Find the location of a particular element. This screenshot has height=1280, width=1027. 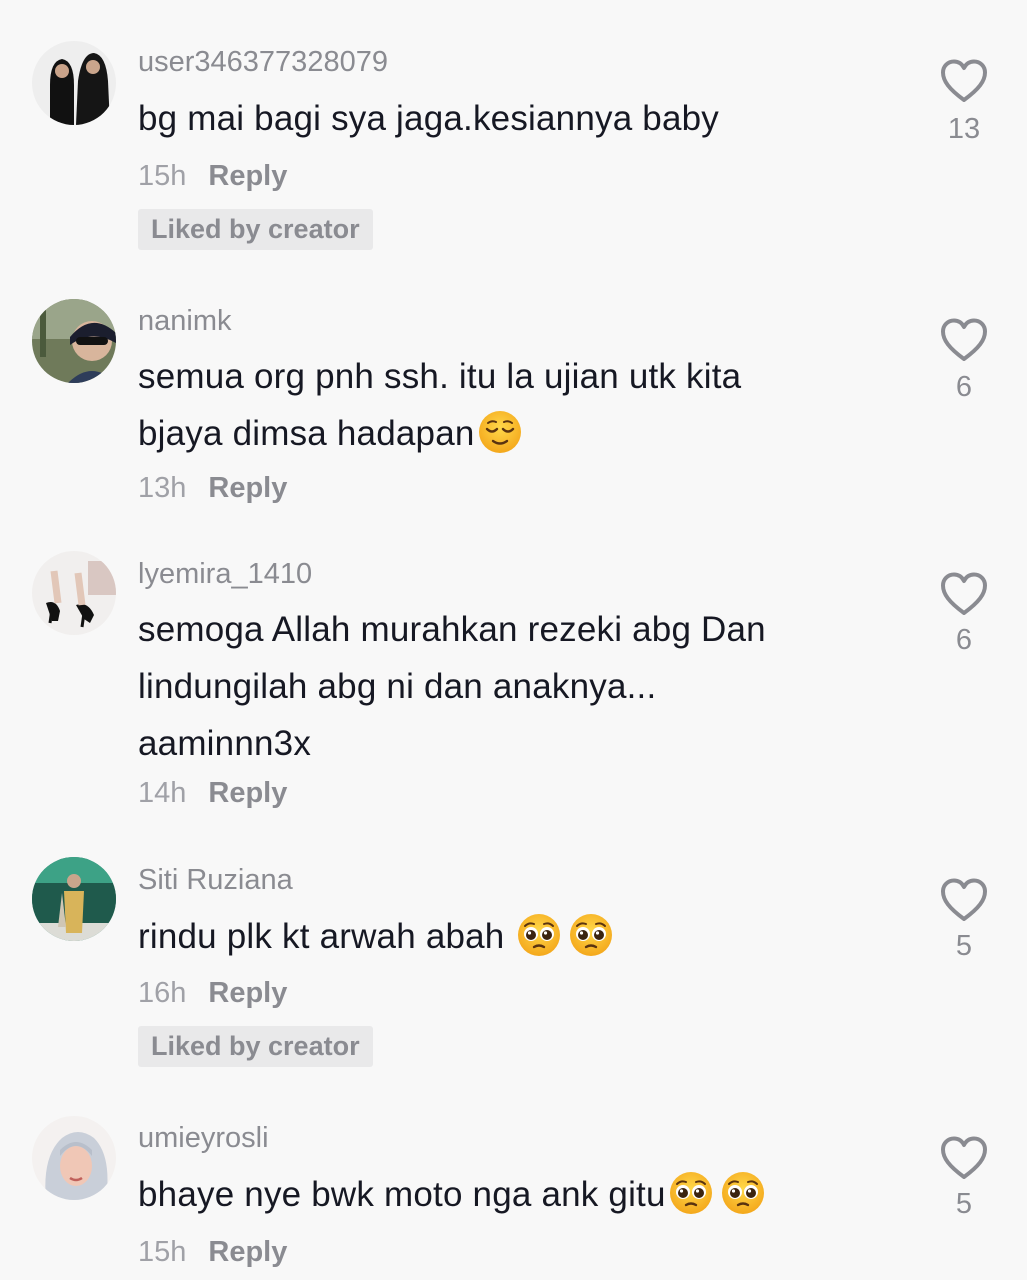

comment-text: rindu plk kt arwah abah is located at coordinates (498, 941).